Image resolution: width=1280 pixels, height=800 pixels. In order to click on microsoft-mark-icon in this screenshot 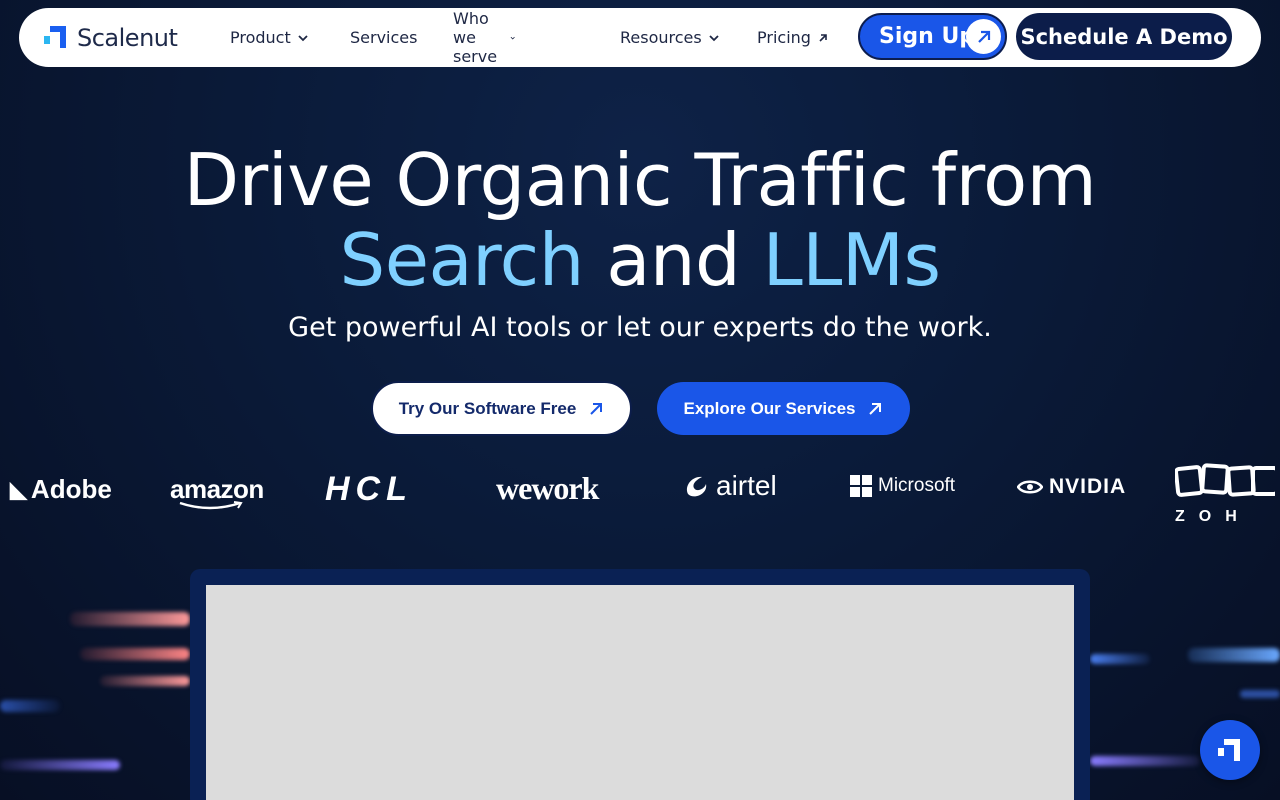, I will do `click(861, 486)`.